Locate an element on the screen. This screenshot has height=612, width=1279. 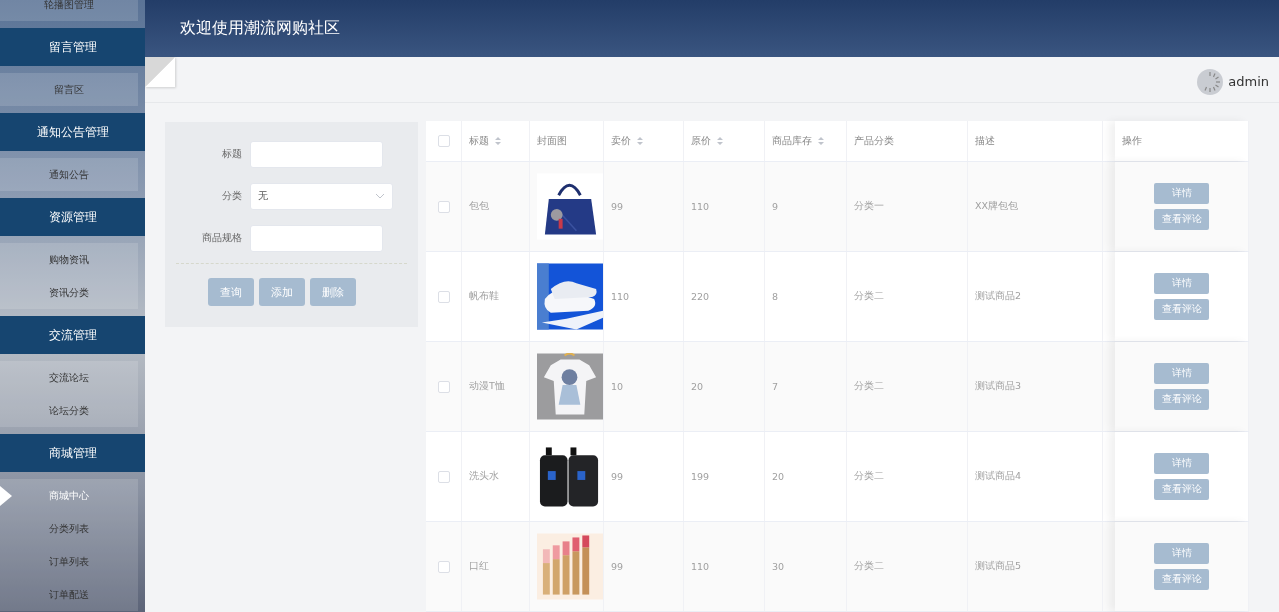
site-title: 欢迎使用潮流网购社区 is located at coordinates (260, 28).